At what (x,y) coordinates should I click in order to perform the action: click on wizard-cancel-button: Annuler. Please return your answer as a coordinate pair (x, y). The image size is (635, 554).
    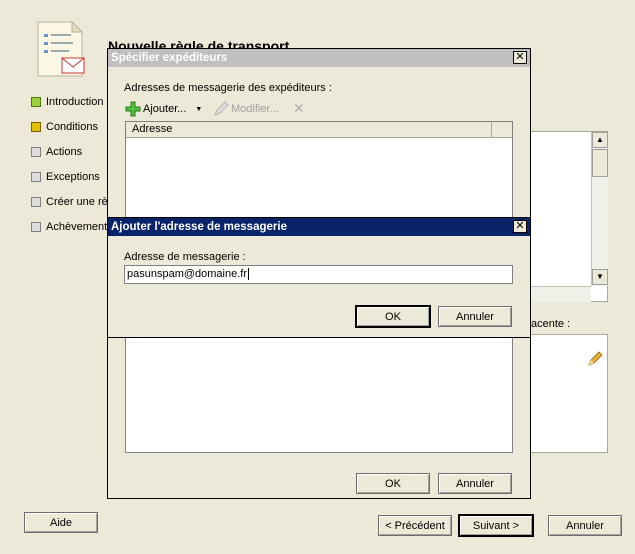
    Looking at the image, I should click on (585, 525).